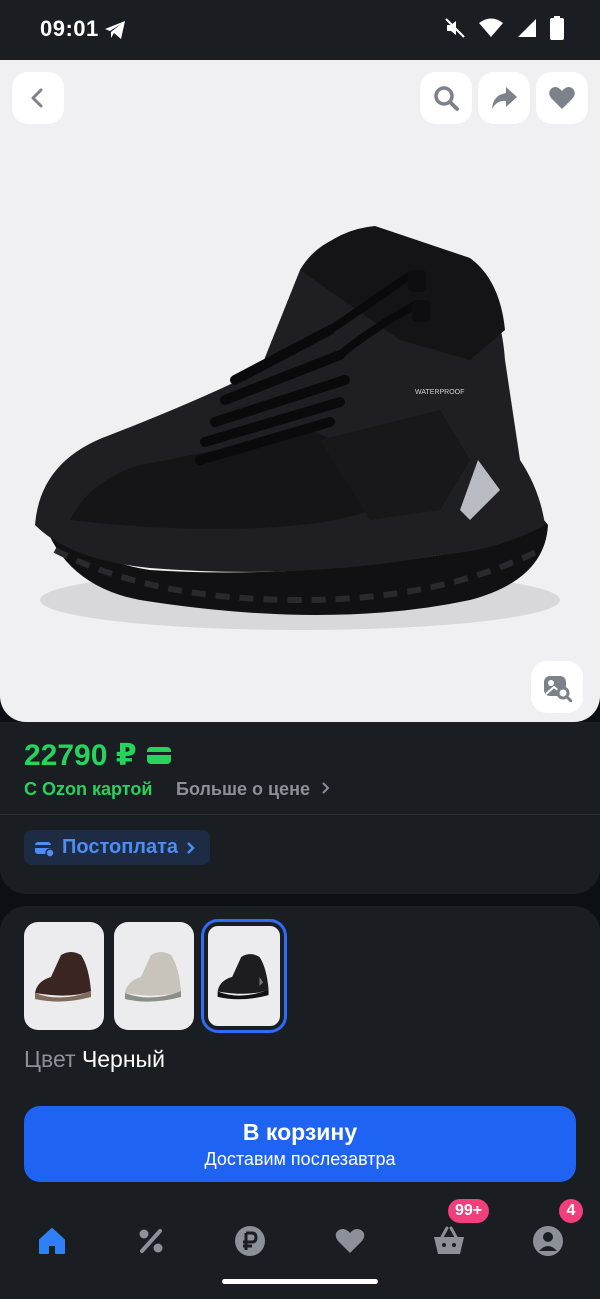 The height and width of the screenshot is (1299, 600). What do you see at coordinates (300, 1158) in the screenshot?
I see `delivery-label: Доставим послезавтра` at bounding box center [300, 1158].